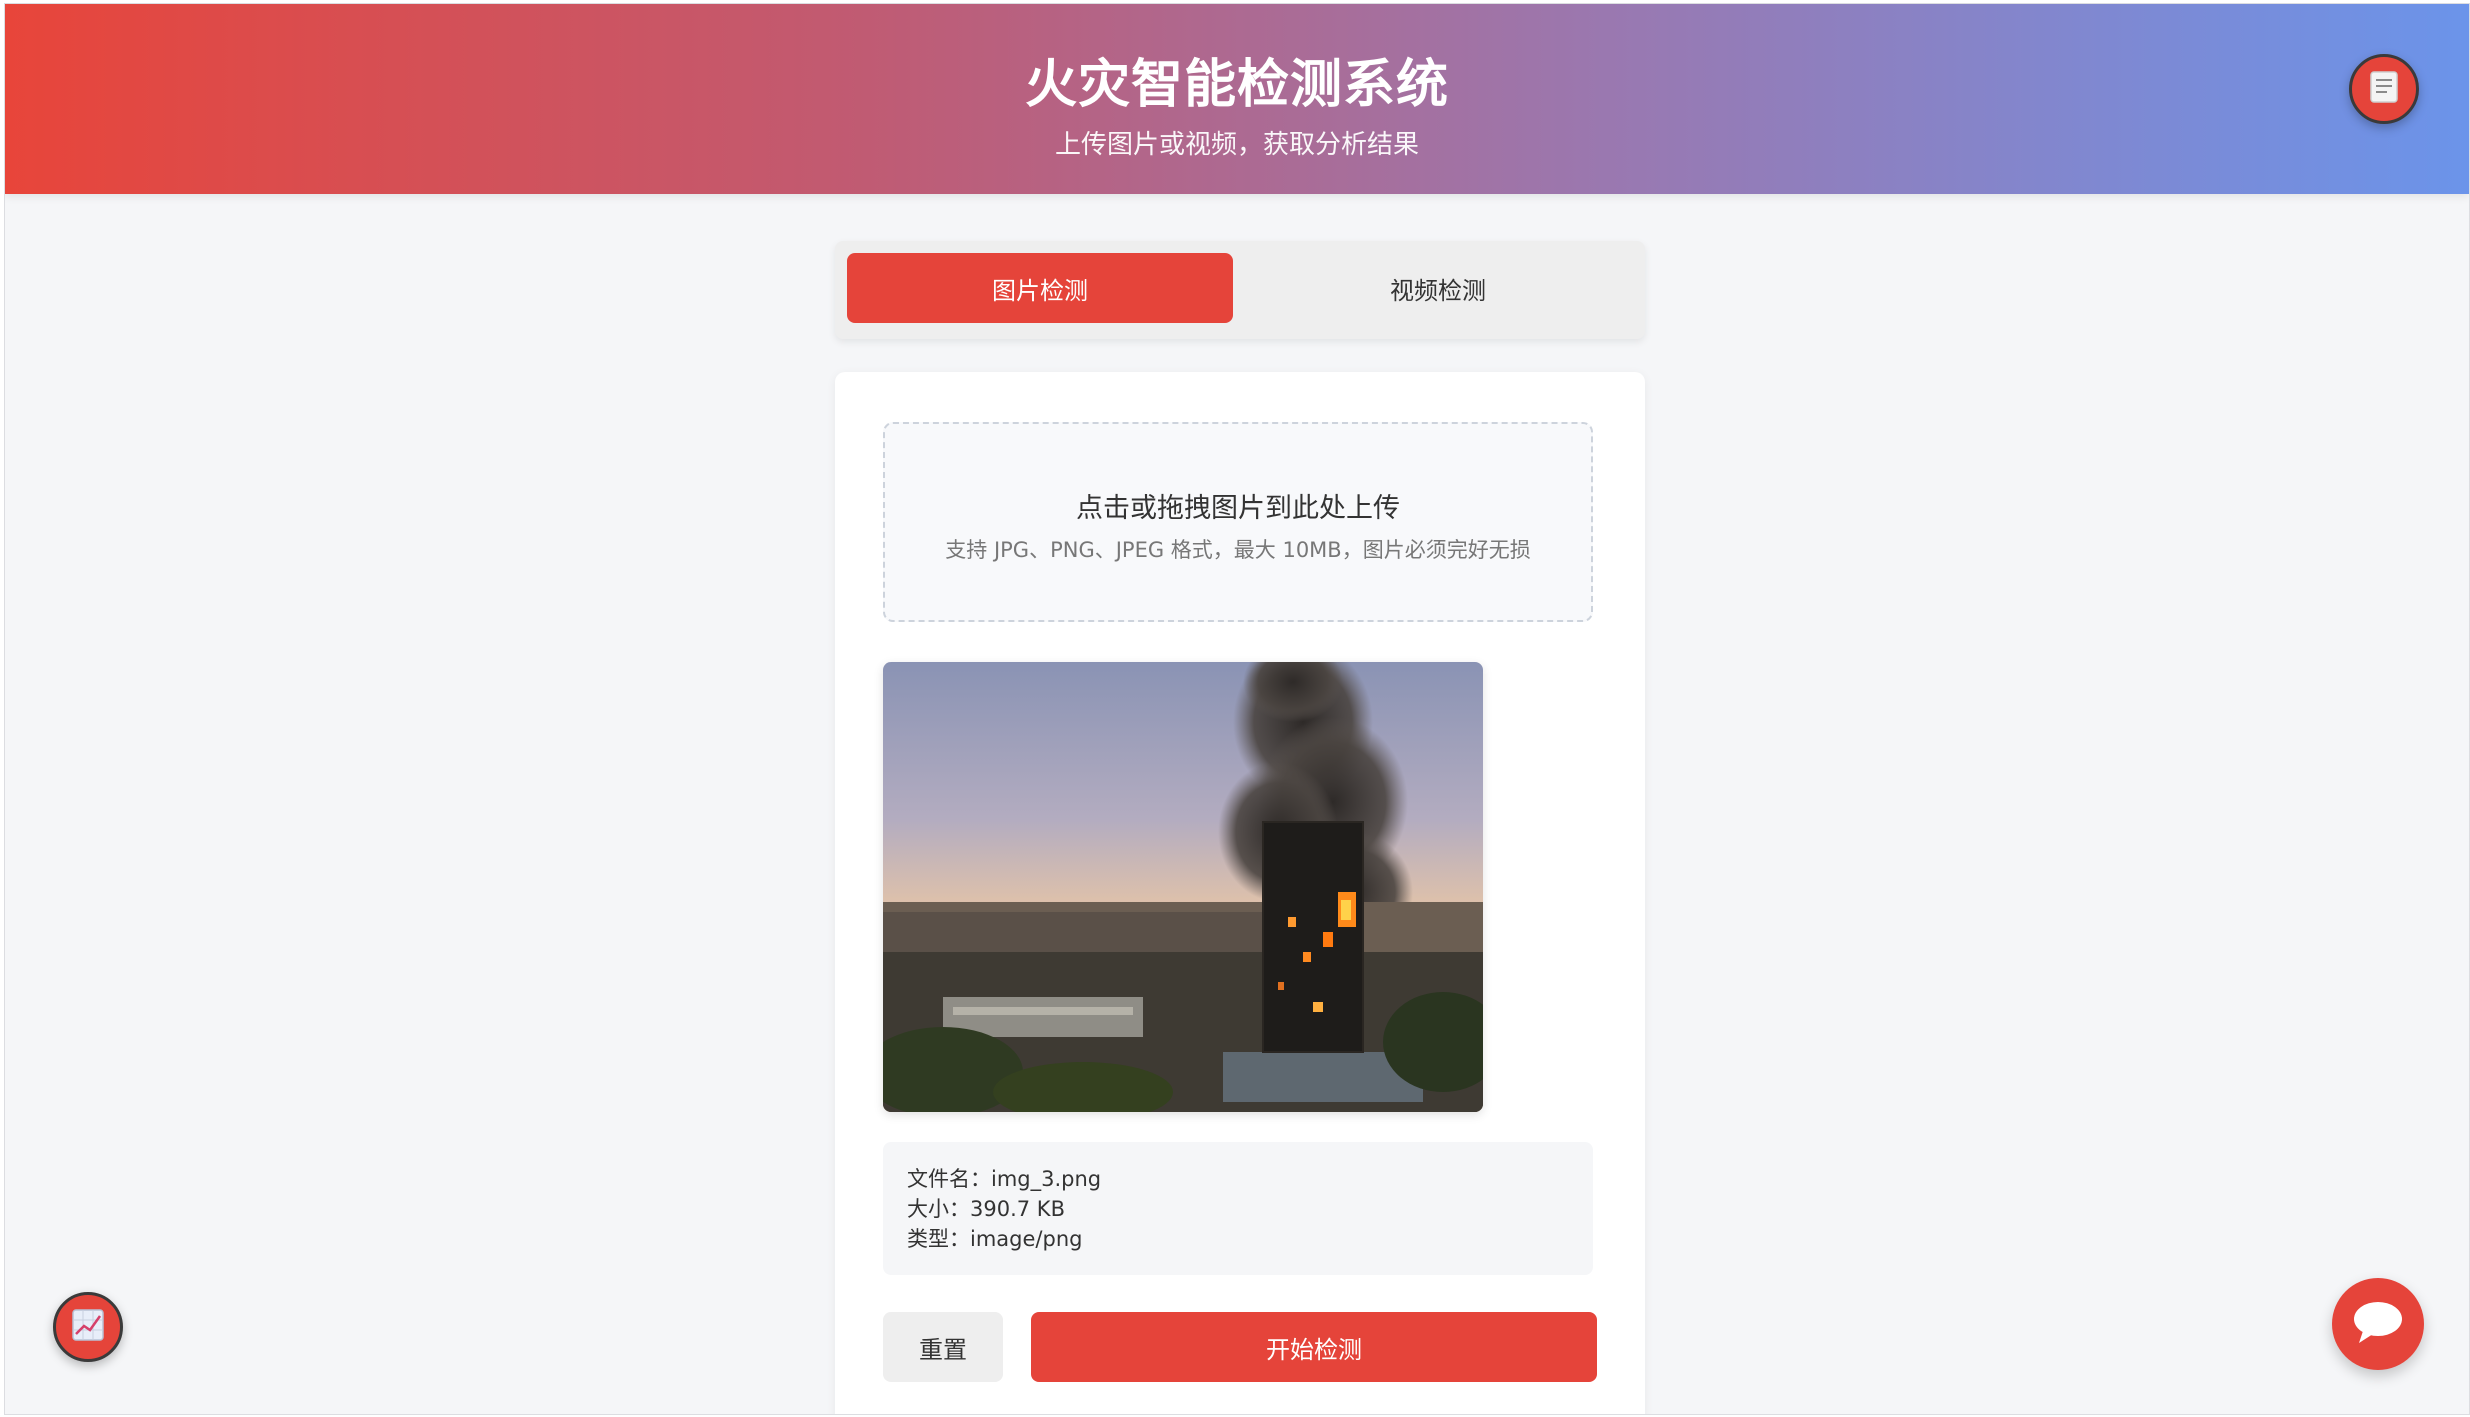 This screenshot has height=1417, width=2470. Describe the element at coordinates (1238, 1239) in the screenshot. I see `file-type-row: 类型：image/png` at that location.